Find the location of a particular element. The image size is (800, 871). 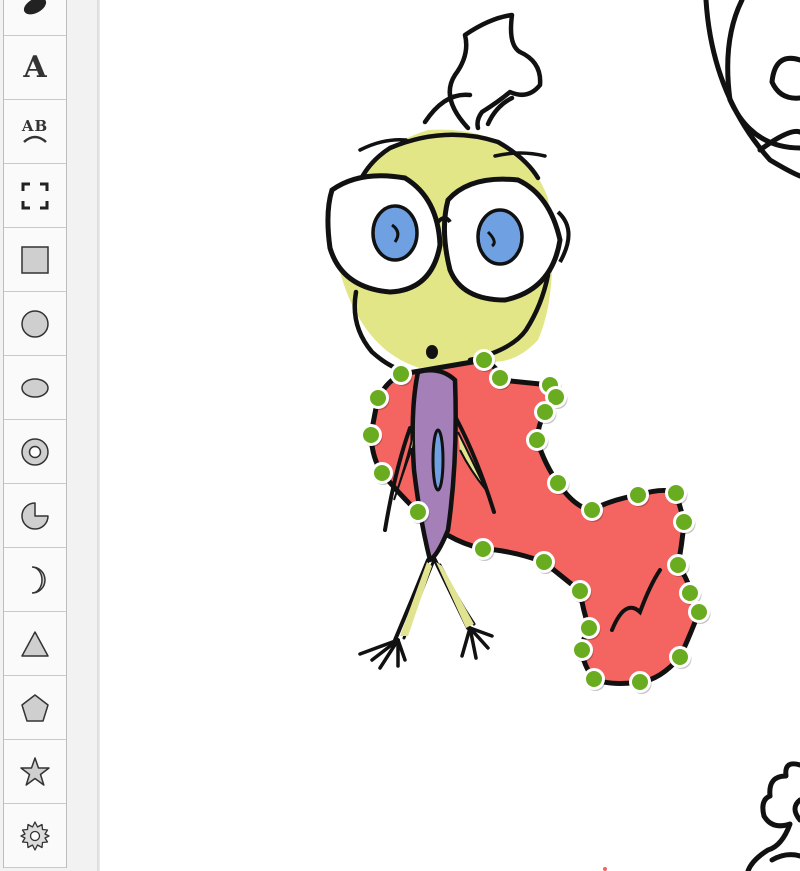

shape-toolbar: A AB is located at coordinates (50, 435).